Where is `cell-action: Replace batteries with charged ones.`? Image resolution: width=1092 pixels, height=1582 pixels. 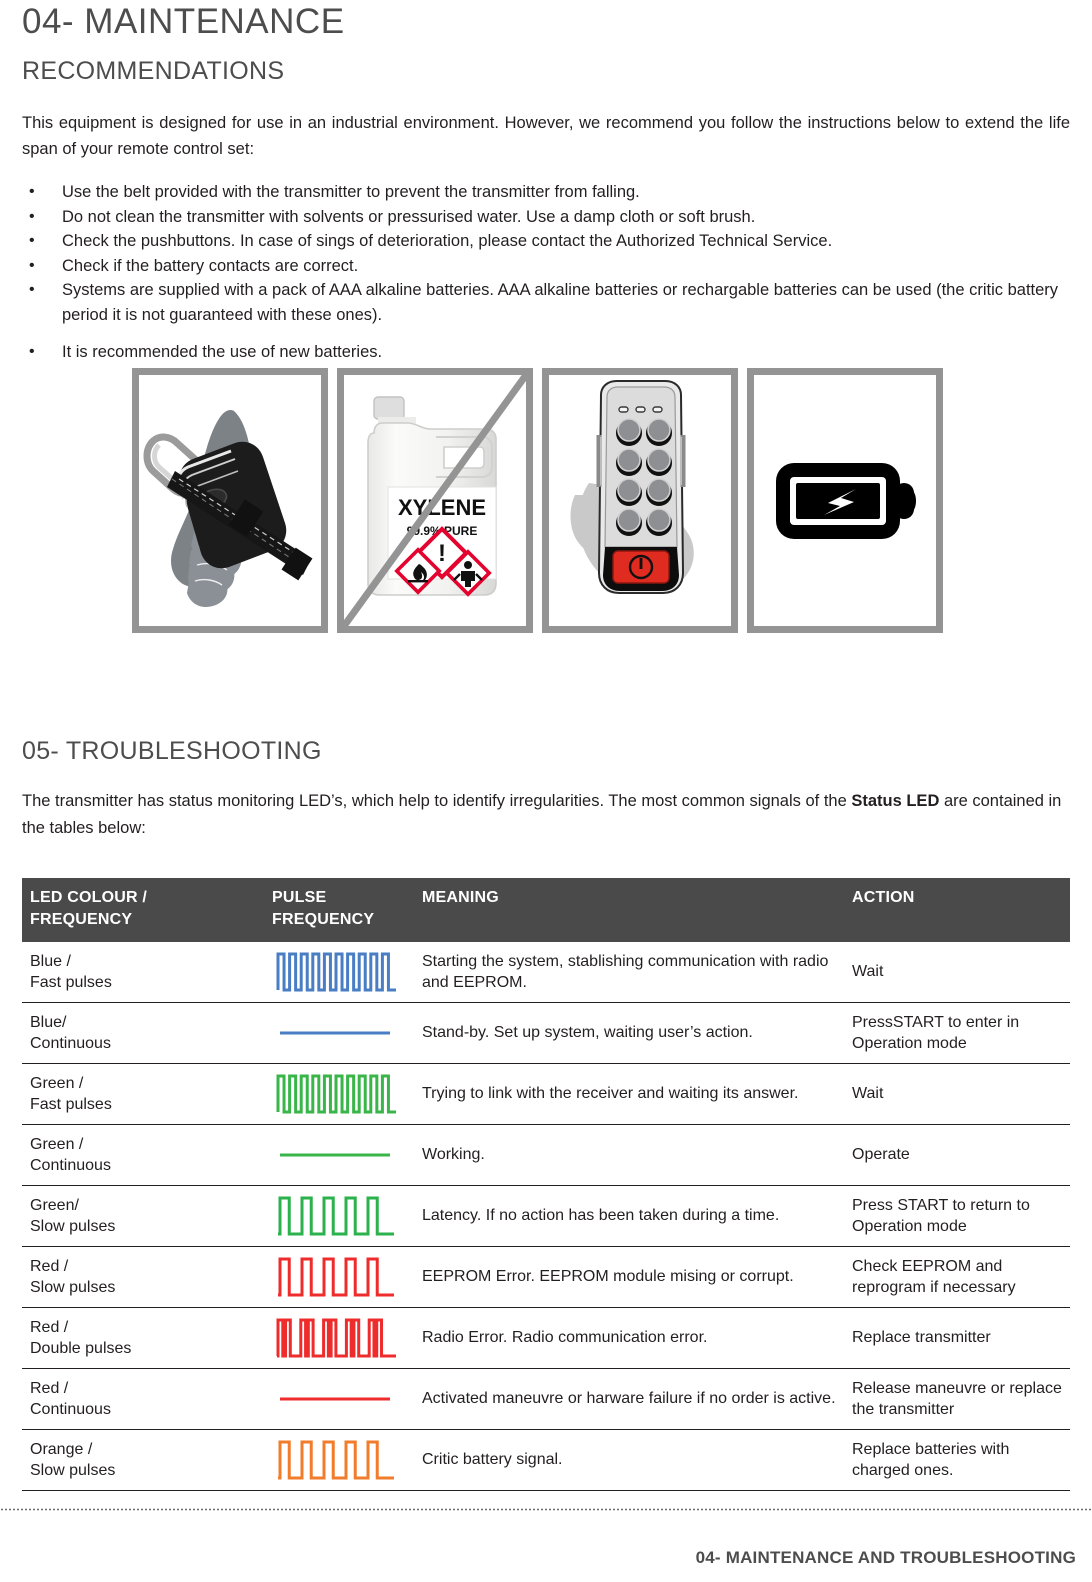 cell-action: Replace batteries with charged ones. is located at coordinates (961, 1460).